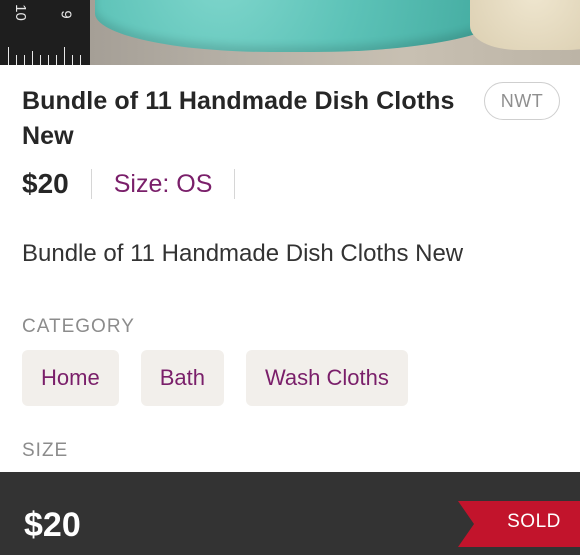 The image size is (580, 555). Describe the element at coordinates (243, 253) in the screenshot. I see `listing-description: Bundle of 11 Handmade Dish Cloths New` at that location.